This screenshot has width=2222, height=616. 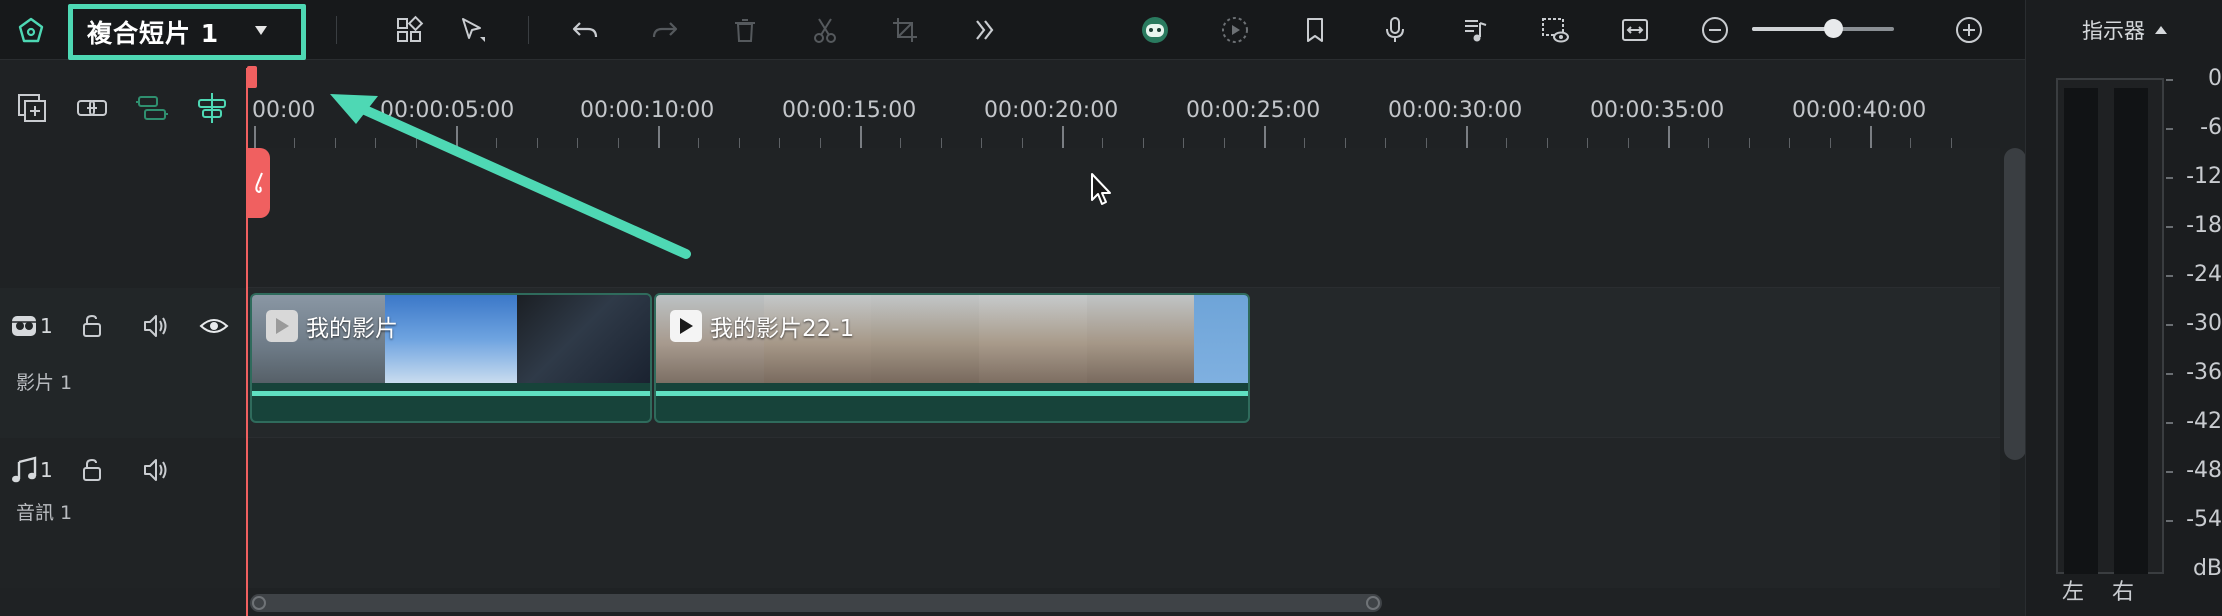 I want to click on home-icon, so click(x=31, y=30).